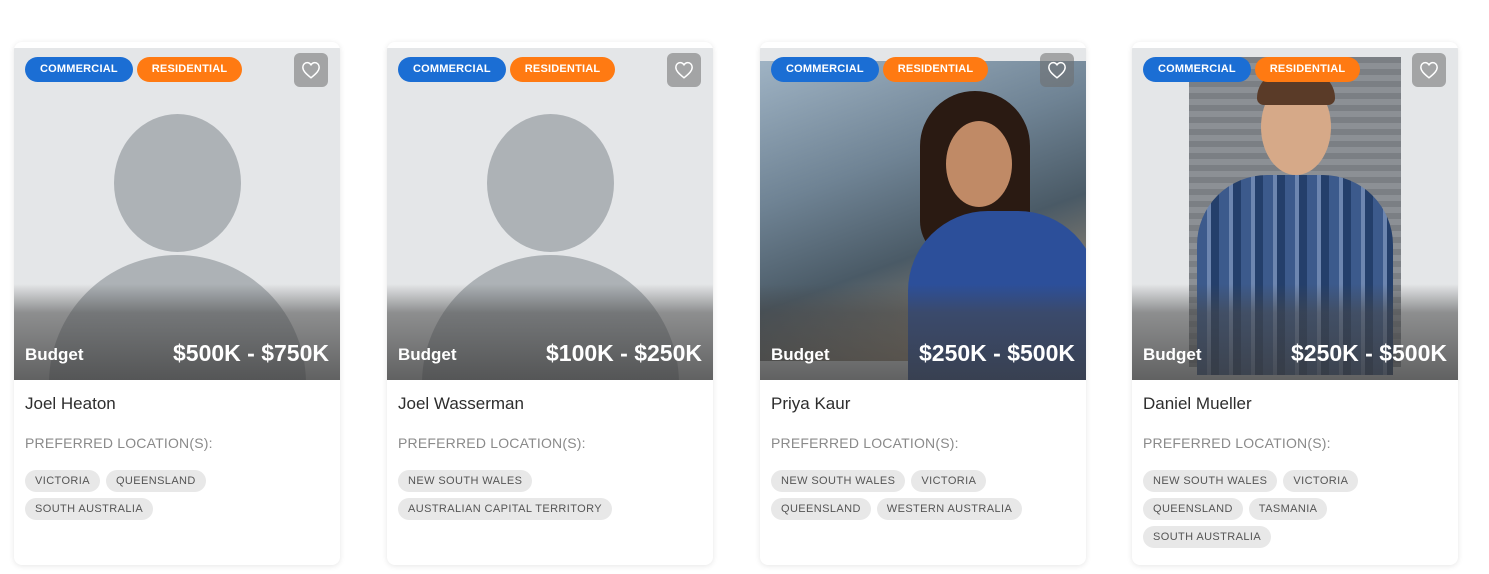  Describe the element at coordinates (979, 164) in the screenshot. I see `photo-face` at that location.